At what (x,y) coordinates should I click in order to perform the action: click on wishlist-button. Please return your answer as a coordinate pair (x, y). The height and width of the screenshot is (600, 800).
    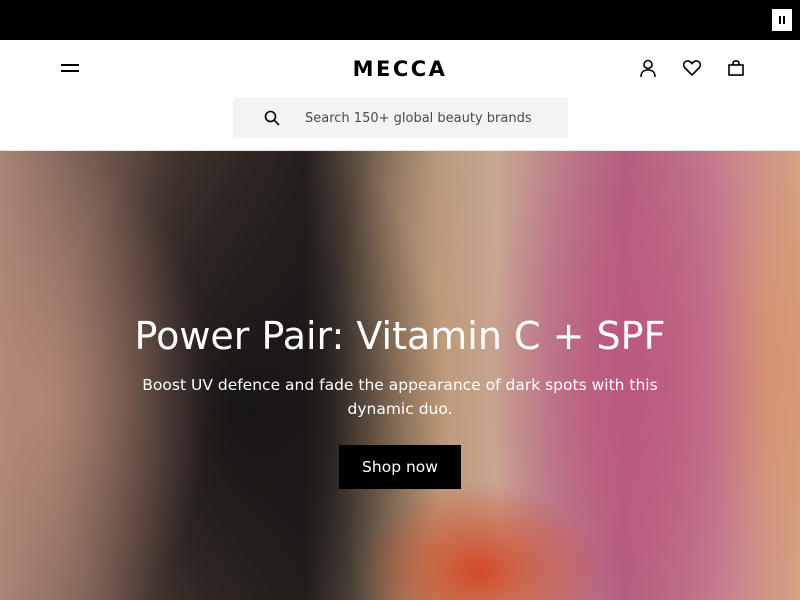
    Looking at the image, I should click on (692, 68).